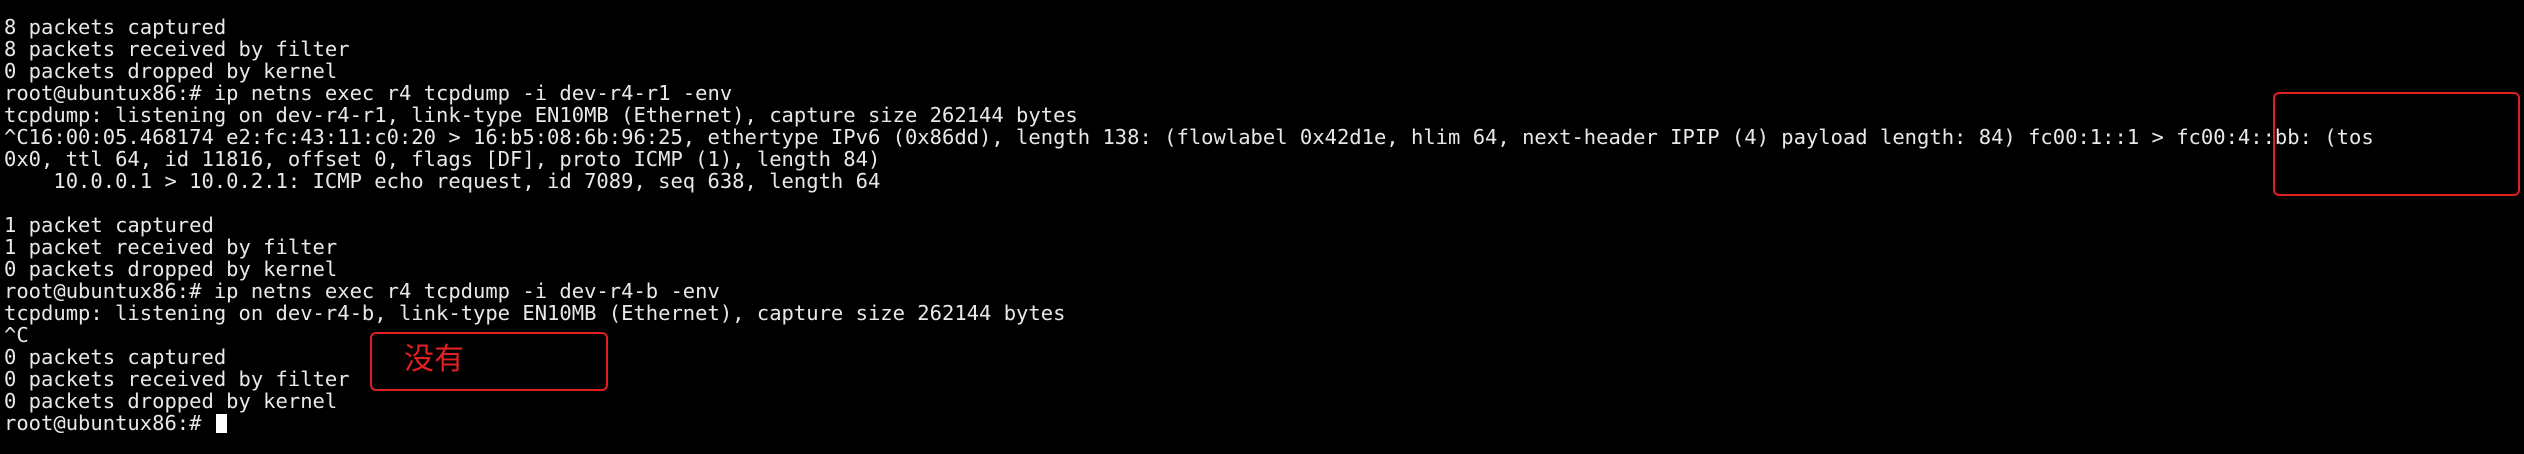  I want to click on terminal-prompt-line: root@ubuntux86:#, so click(1189, 423).